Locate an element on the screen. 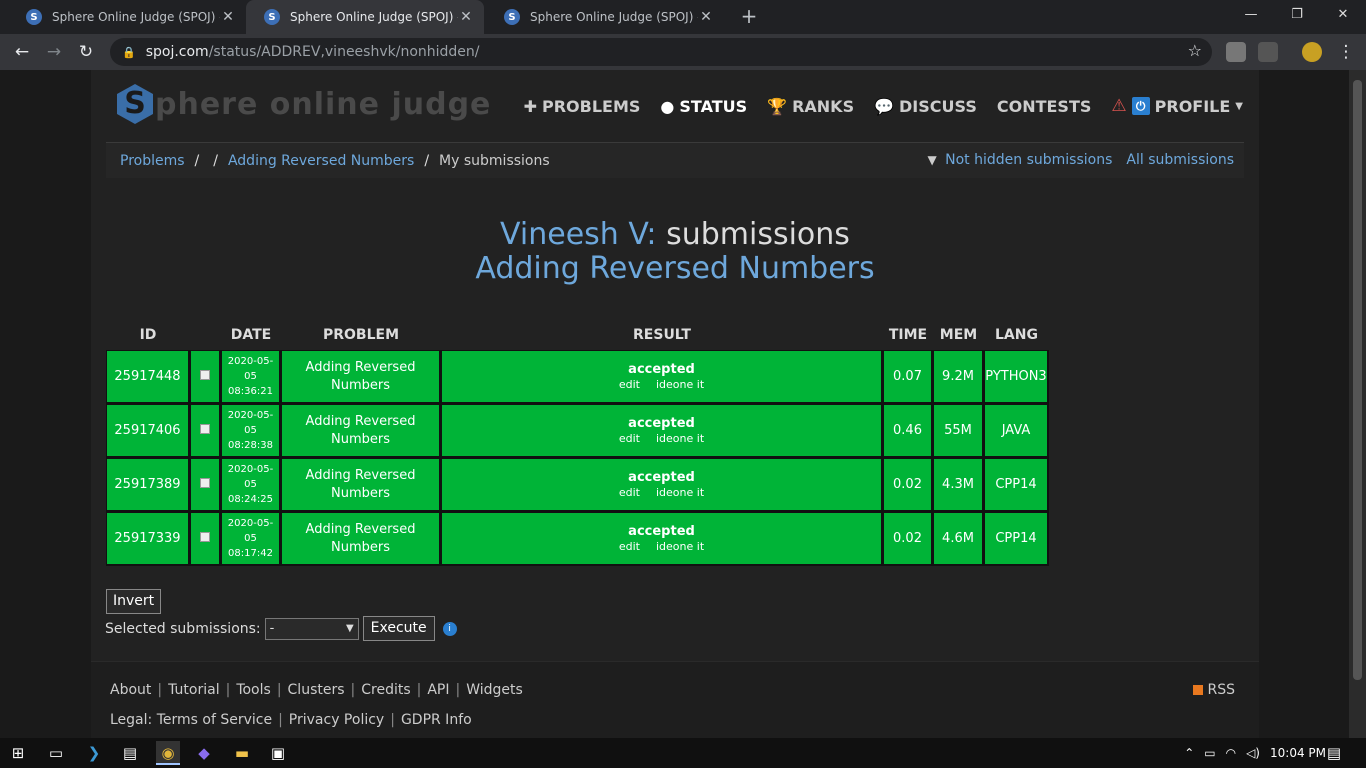  submission-date: 2020-05-05 08:28:38 is located at coordinates (251, 431).